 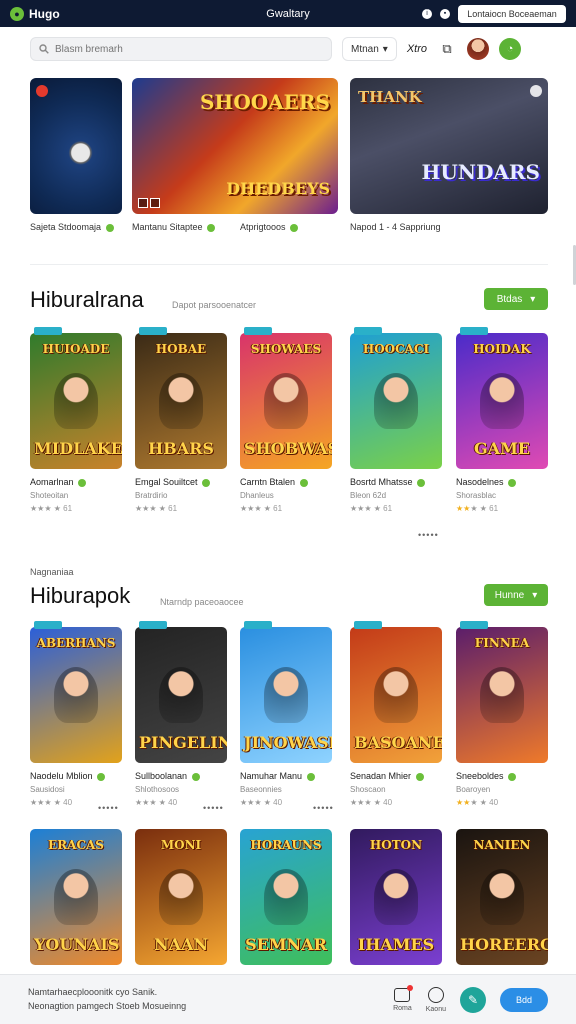 I want to click on game-card: BASOANES Senadan Mhier Shoscaon ★★★ ★ 40, so click(x=396, y=714).